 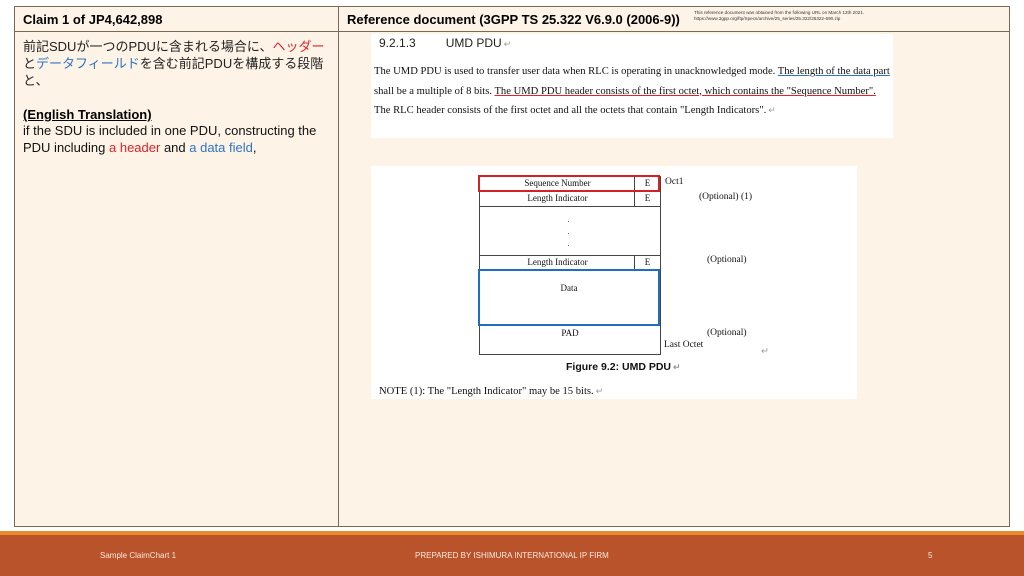 What do you see at coordinates (138, 555) in the screenshot?
I see `footer-left-text: Sample ClaimChart 1` at bounding box center [138, 555].